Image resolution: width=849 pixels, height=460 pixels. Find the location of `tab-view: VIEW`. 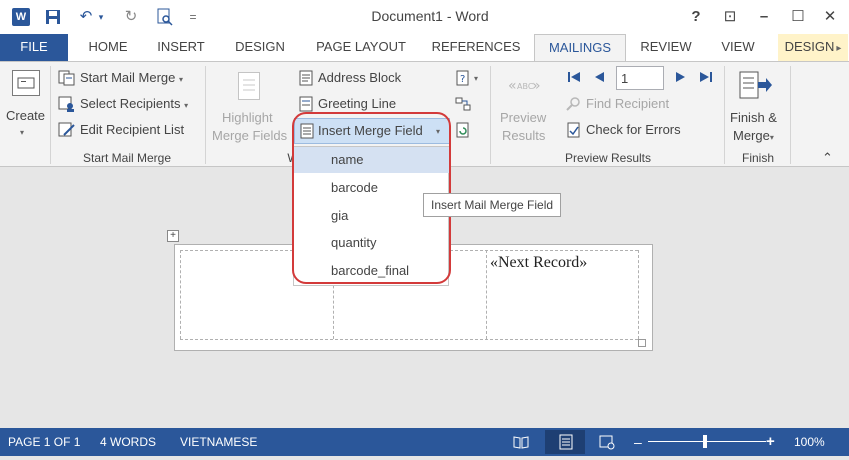

tab-view: VIEW is located at coordinates (738, 47).